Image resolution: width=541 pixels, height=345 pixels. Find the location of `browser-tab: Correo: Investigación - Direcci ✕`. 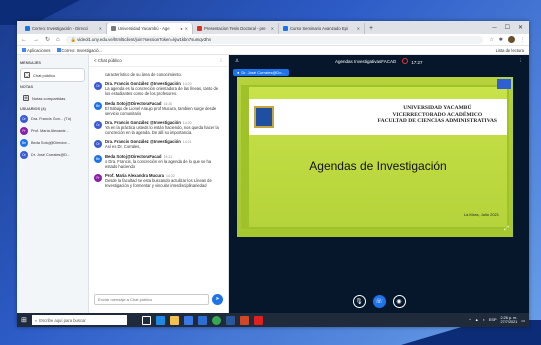

browser-tab: Correo: Investigación - Direcci ✕ is located at coordinates (64, 28).